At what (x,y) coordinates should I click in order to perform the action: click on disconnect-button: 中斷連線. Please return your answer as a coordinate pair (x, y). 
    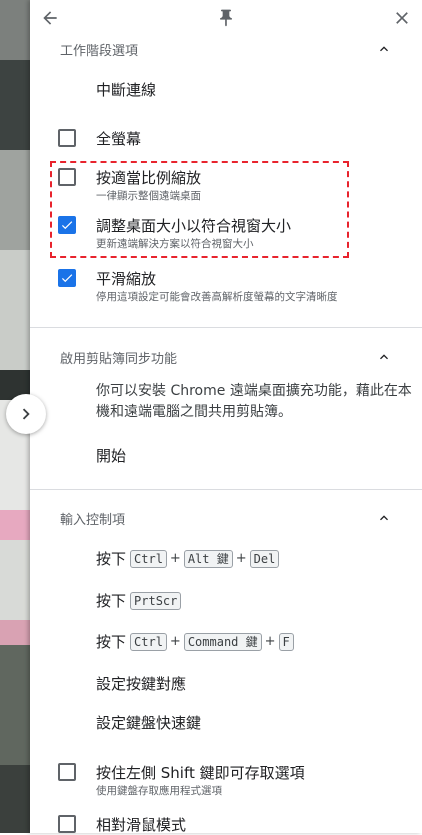
    Looking at the image, I should click on (126, 89).